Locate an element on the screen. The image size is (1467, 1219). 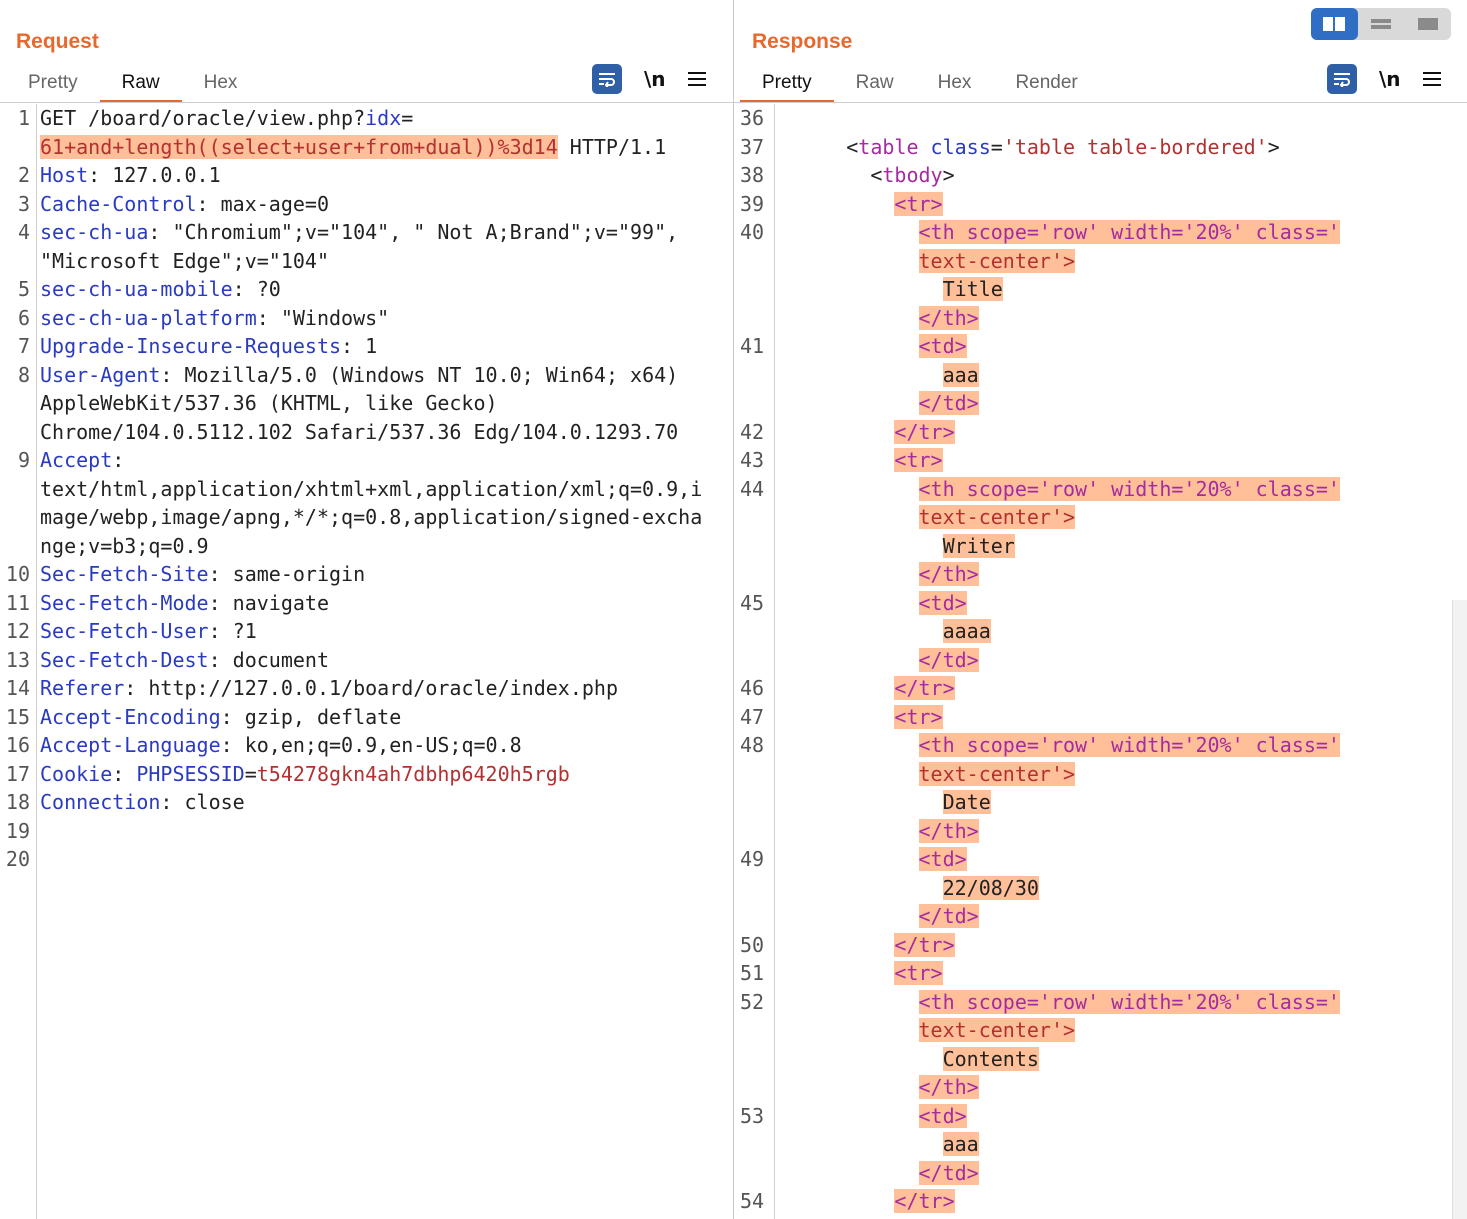
line-number: 54 is located at coordinates (752, 1201).